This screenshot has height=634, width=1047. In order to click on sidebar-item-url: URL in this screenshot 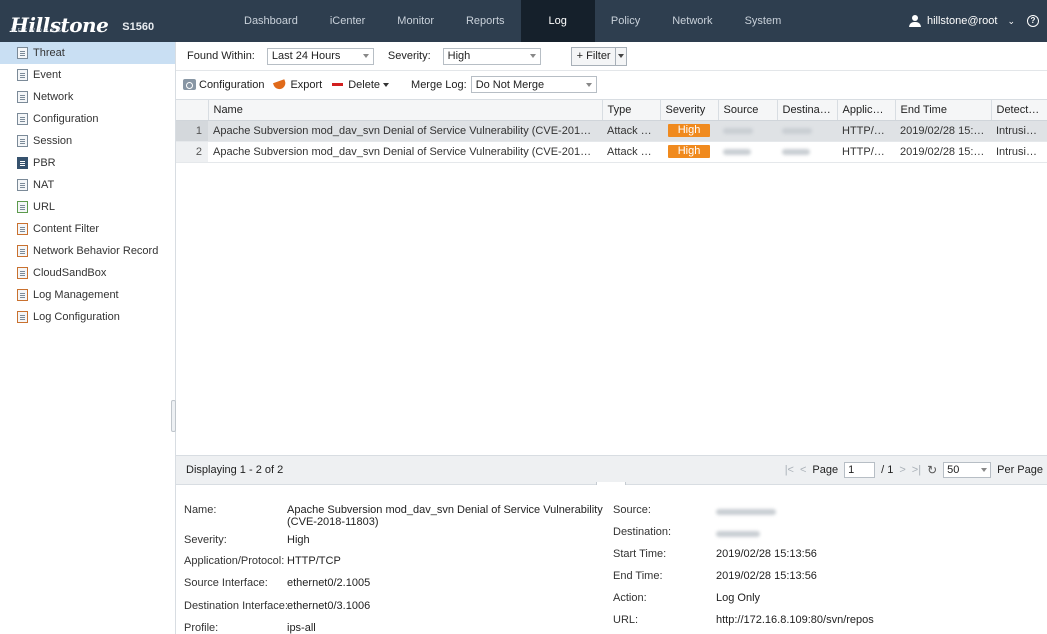, I will do `click(87, 207)`.